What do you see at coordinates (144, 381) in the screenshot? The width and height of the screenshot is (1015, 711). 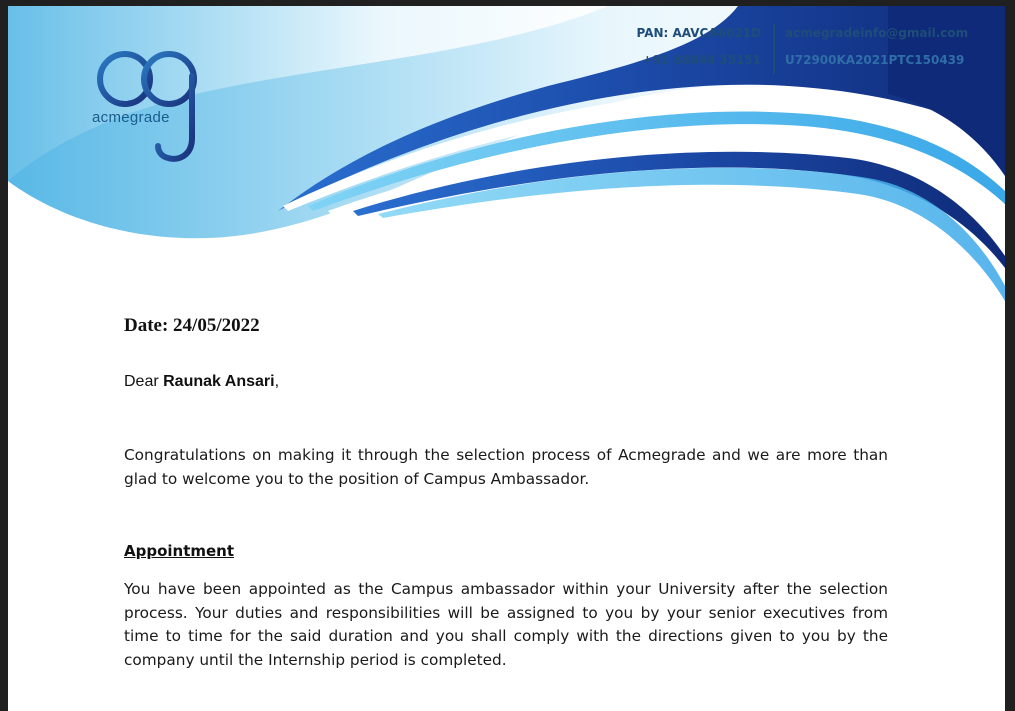 I see `salutation-prefix: Dear` at bounding box center [144, 381].